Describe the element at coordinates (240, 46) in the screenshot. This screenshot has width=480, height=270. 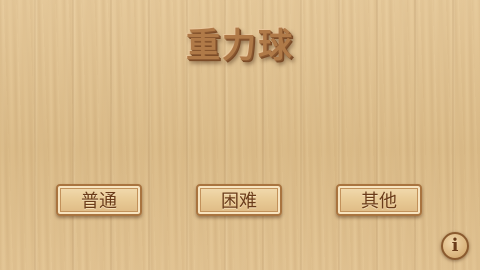
I see `game-title: 重力球` at that location.